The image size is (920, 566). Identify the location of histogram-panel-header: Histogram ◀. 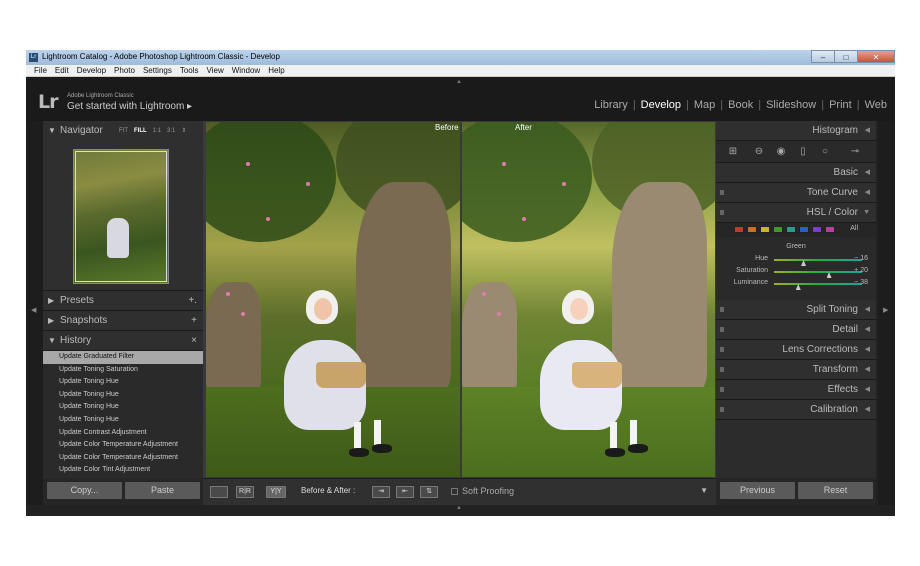
(796, 131).